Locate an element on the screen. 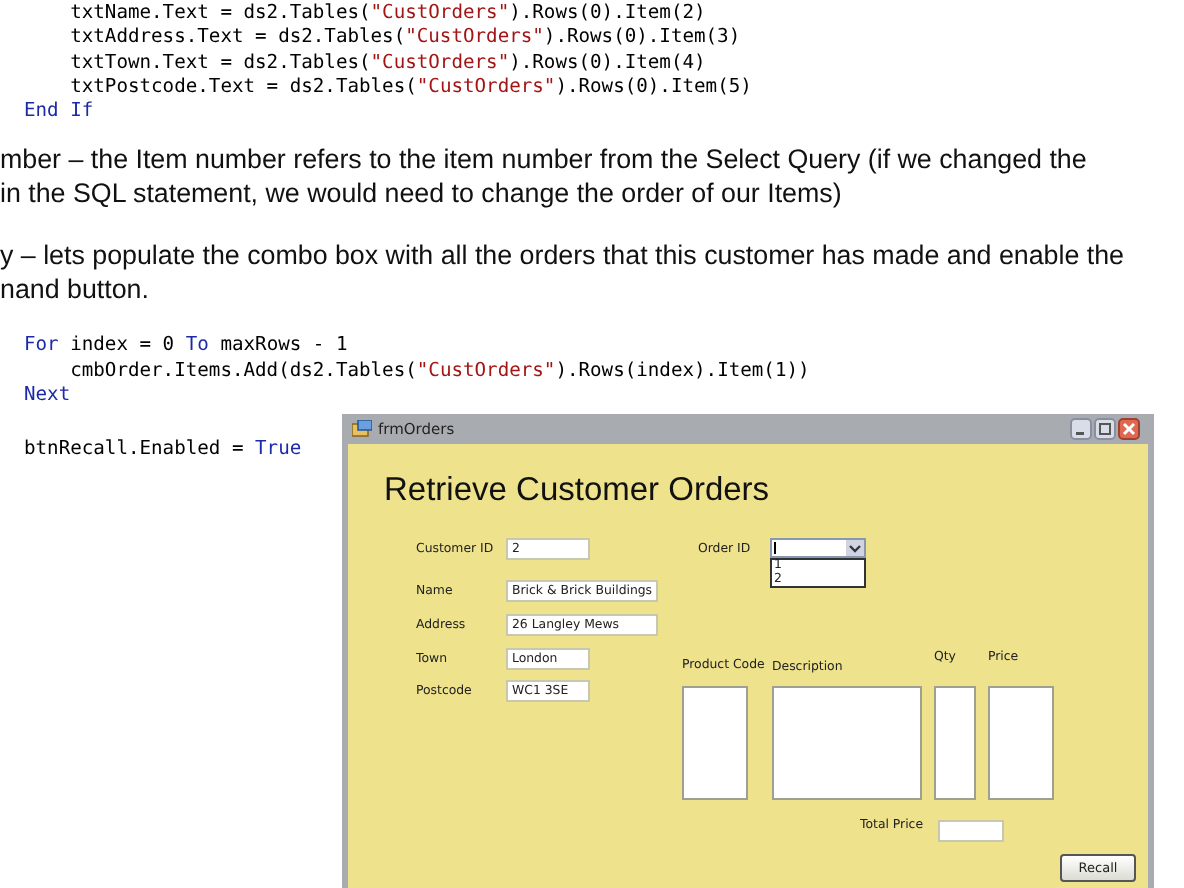 Image resolution: width=1184 pixels, height=888 pixels. code-line: txtTown.Text = ds2.Tables("CustOrders").Rows(0).Item(4) is located at coordinates (387, 63).